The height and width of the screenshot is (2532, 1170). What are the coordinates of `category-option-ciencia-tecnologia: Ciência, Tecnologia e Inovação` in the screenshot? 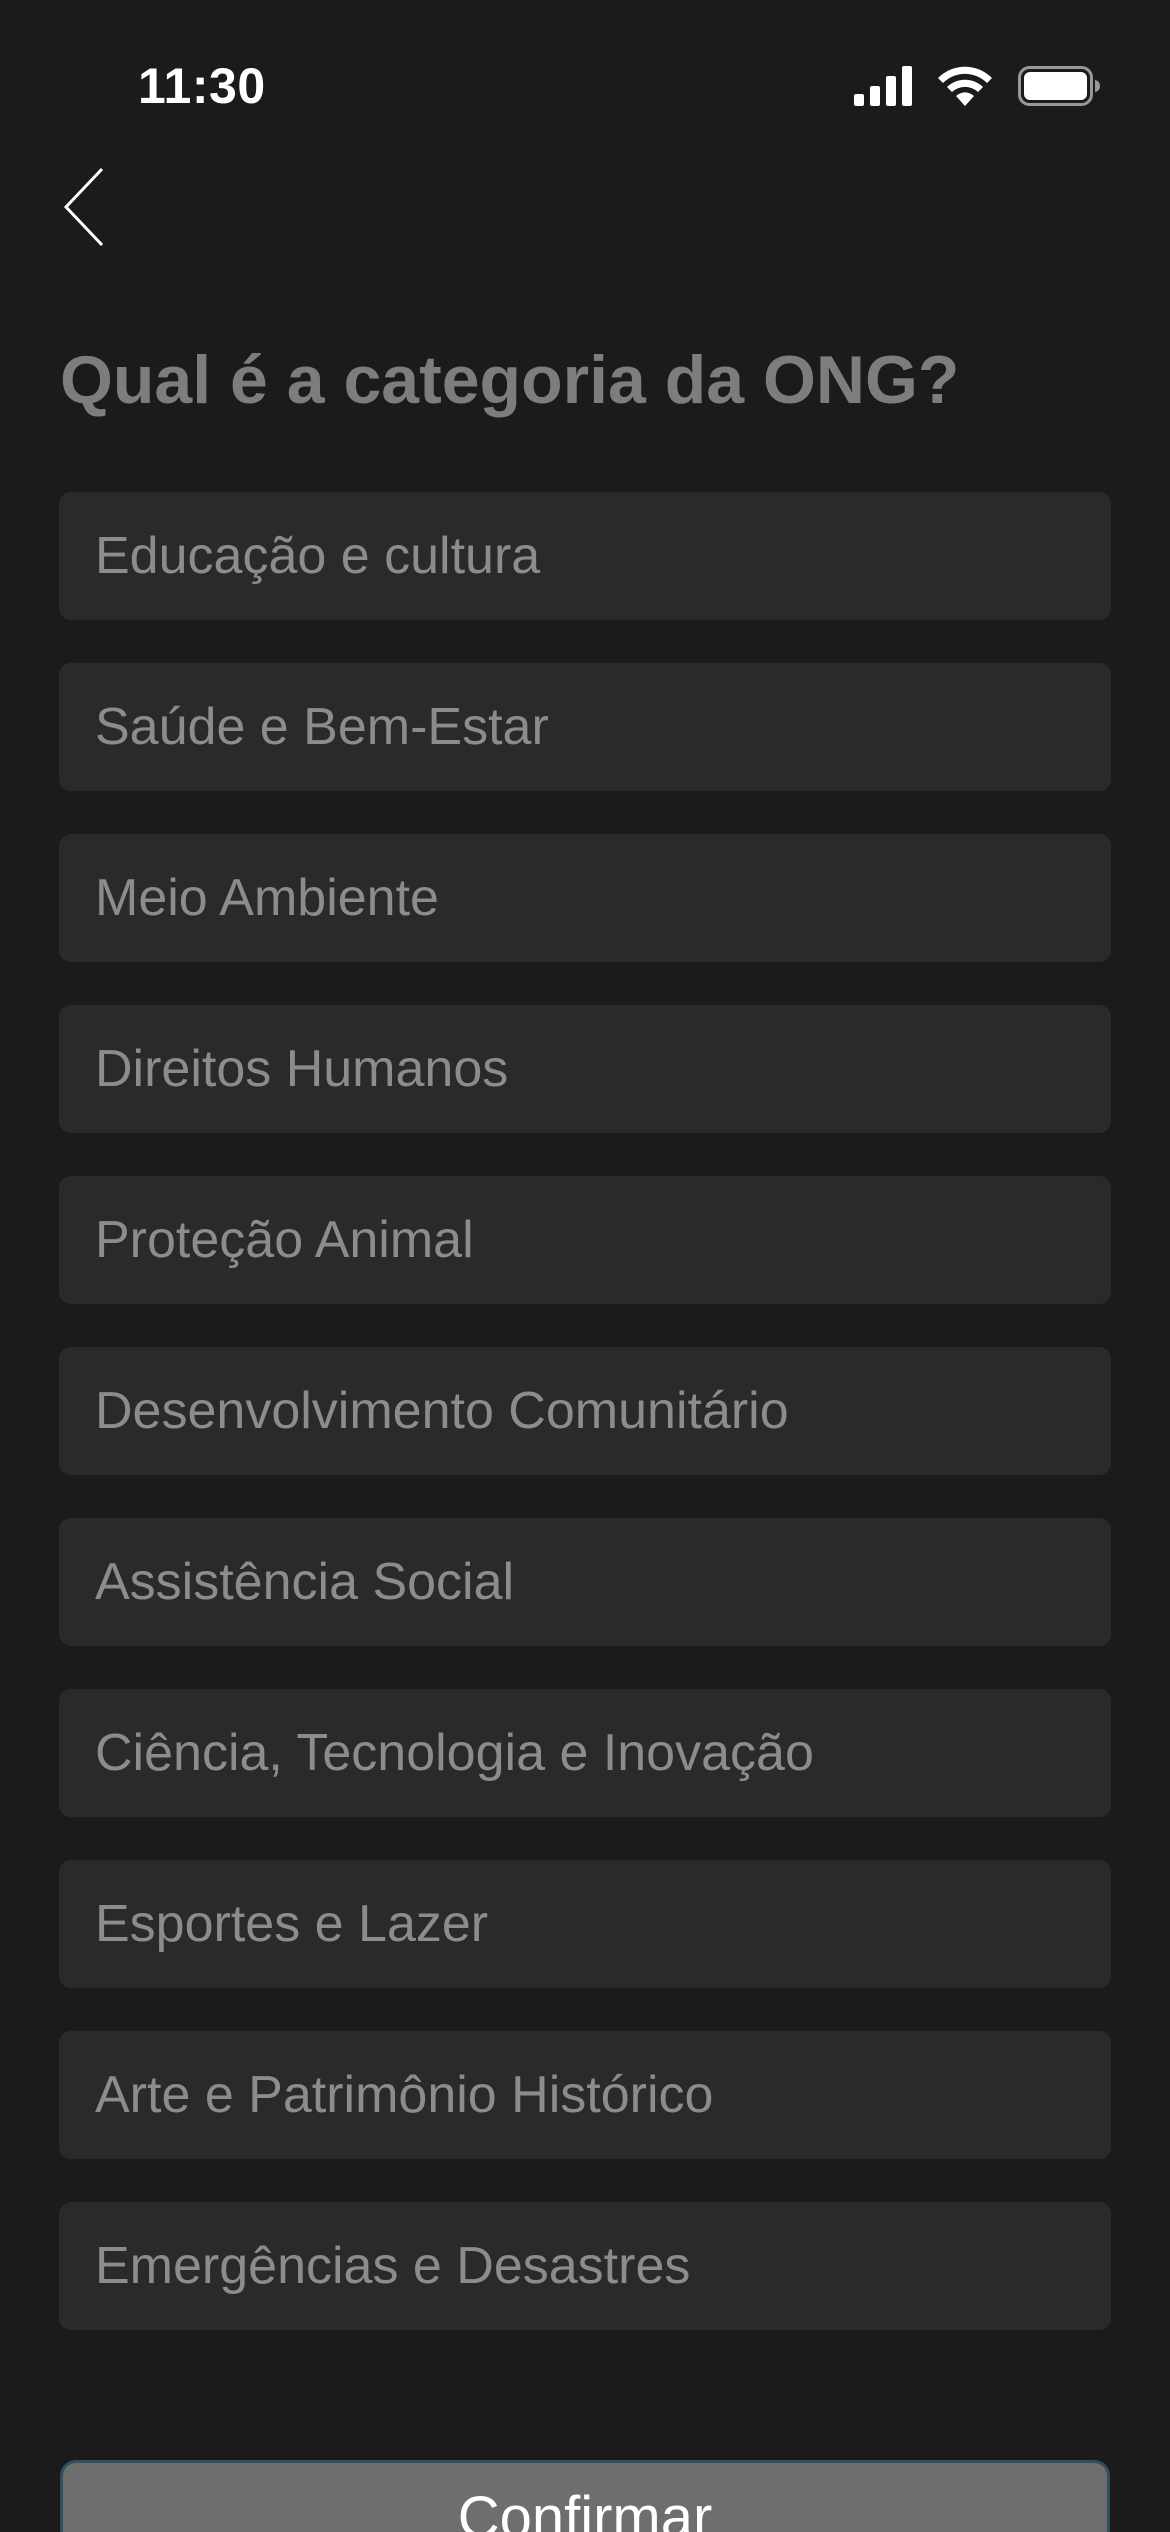 It's located at (585, 1753).